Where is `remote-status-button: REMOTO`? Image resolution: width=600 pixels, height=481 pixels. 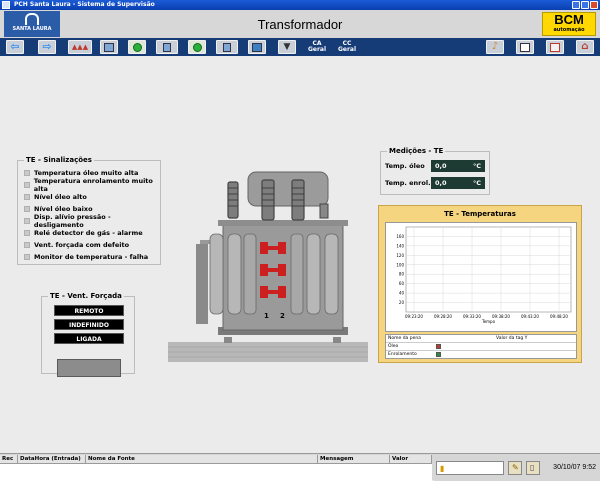 remote-status-button: REMOTO is located at coordinates (89, 310).